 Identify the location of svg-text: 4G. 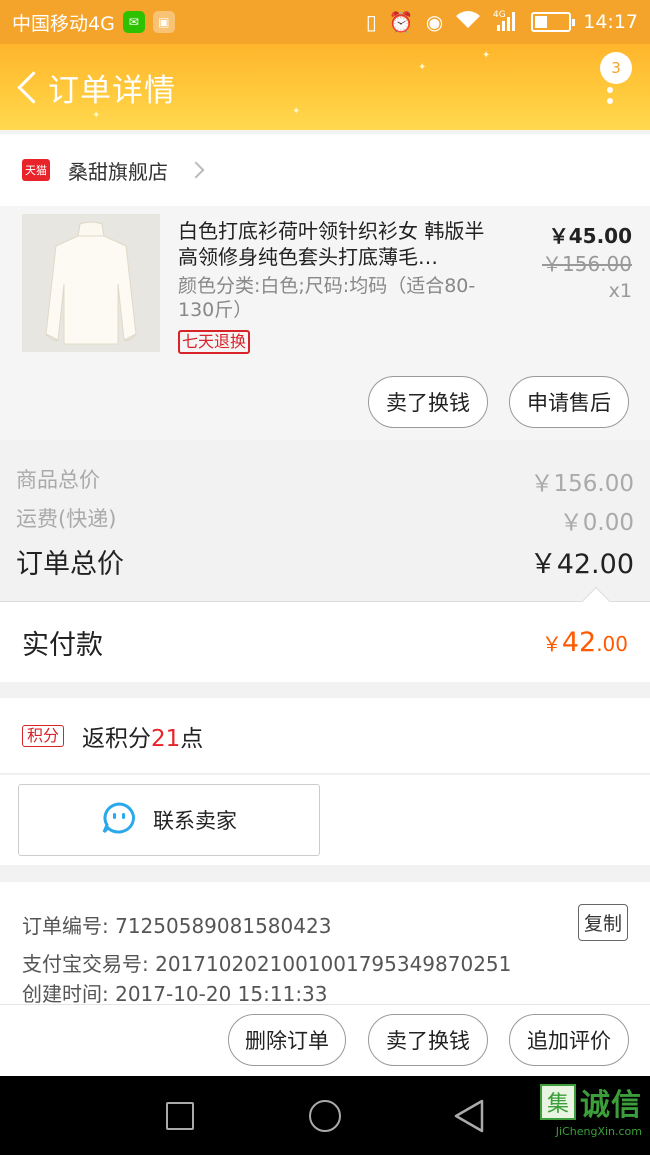
(499, 15).